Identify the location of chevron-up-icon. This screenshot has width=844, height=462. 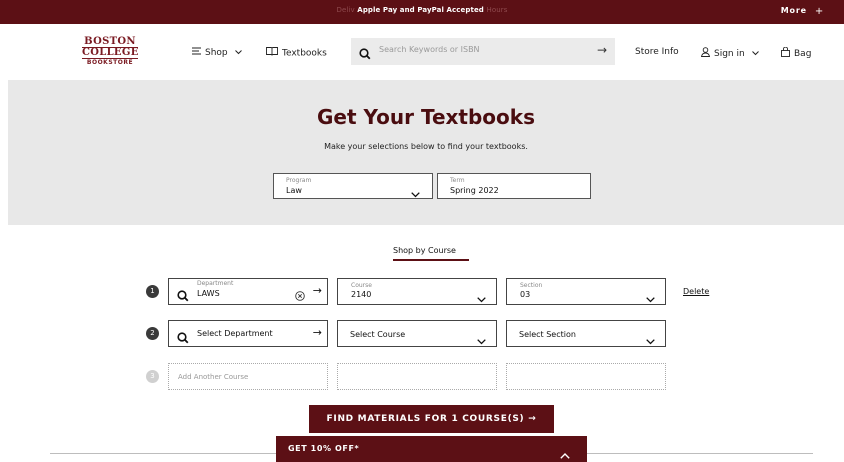
(565, 453).